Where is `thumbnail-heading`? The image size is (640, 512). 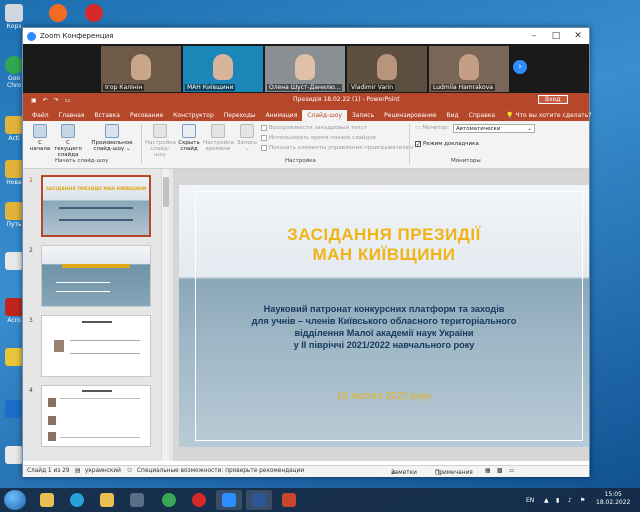 thumbnail-heading is located at coordinates (97, 391).